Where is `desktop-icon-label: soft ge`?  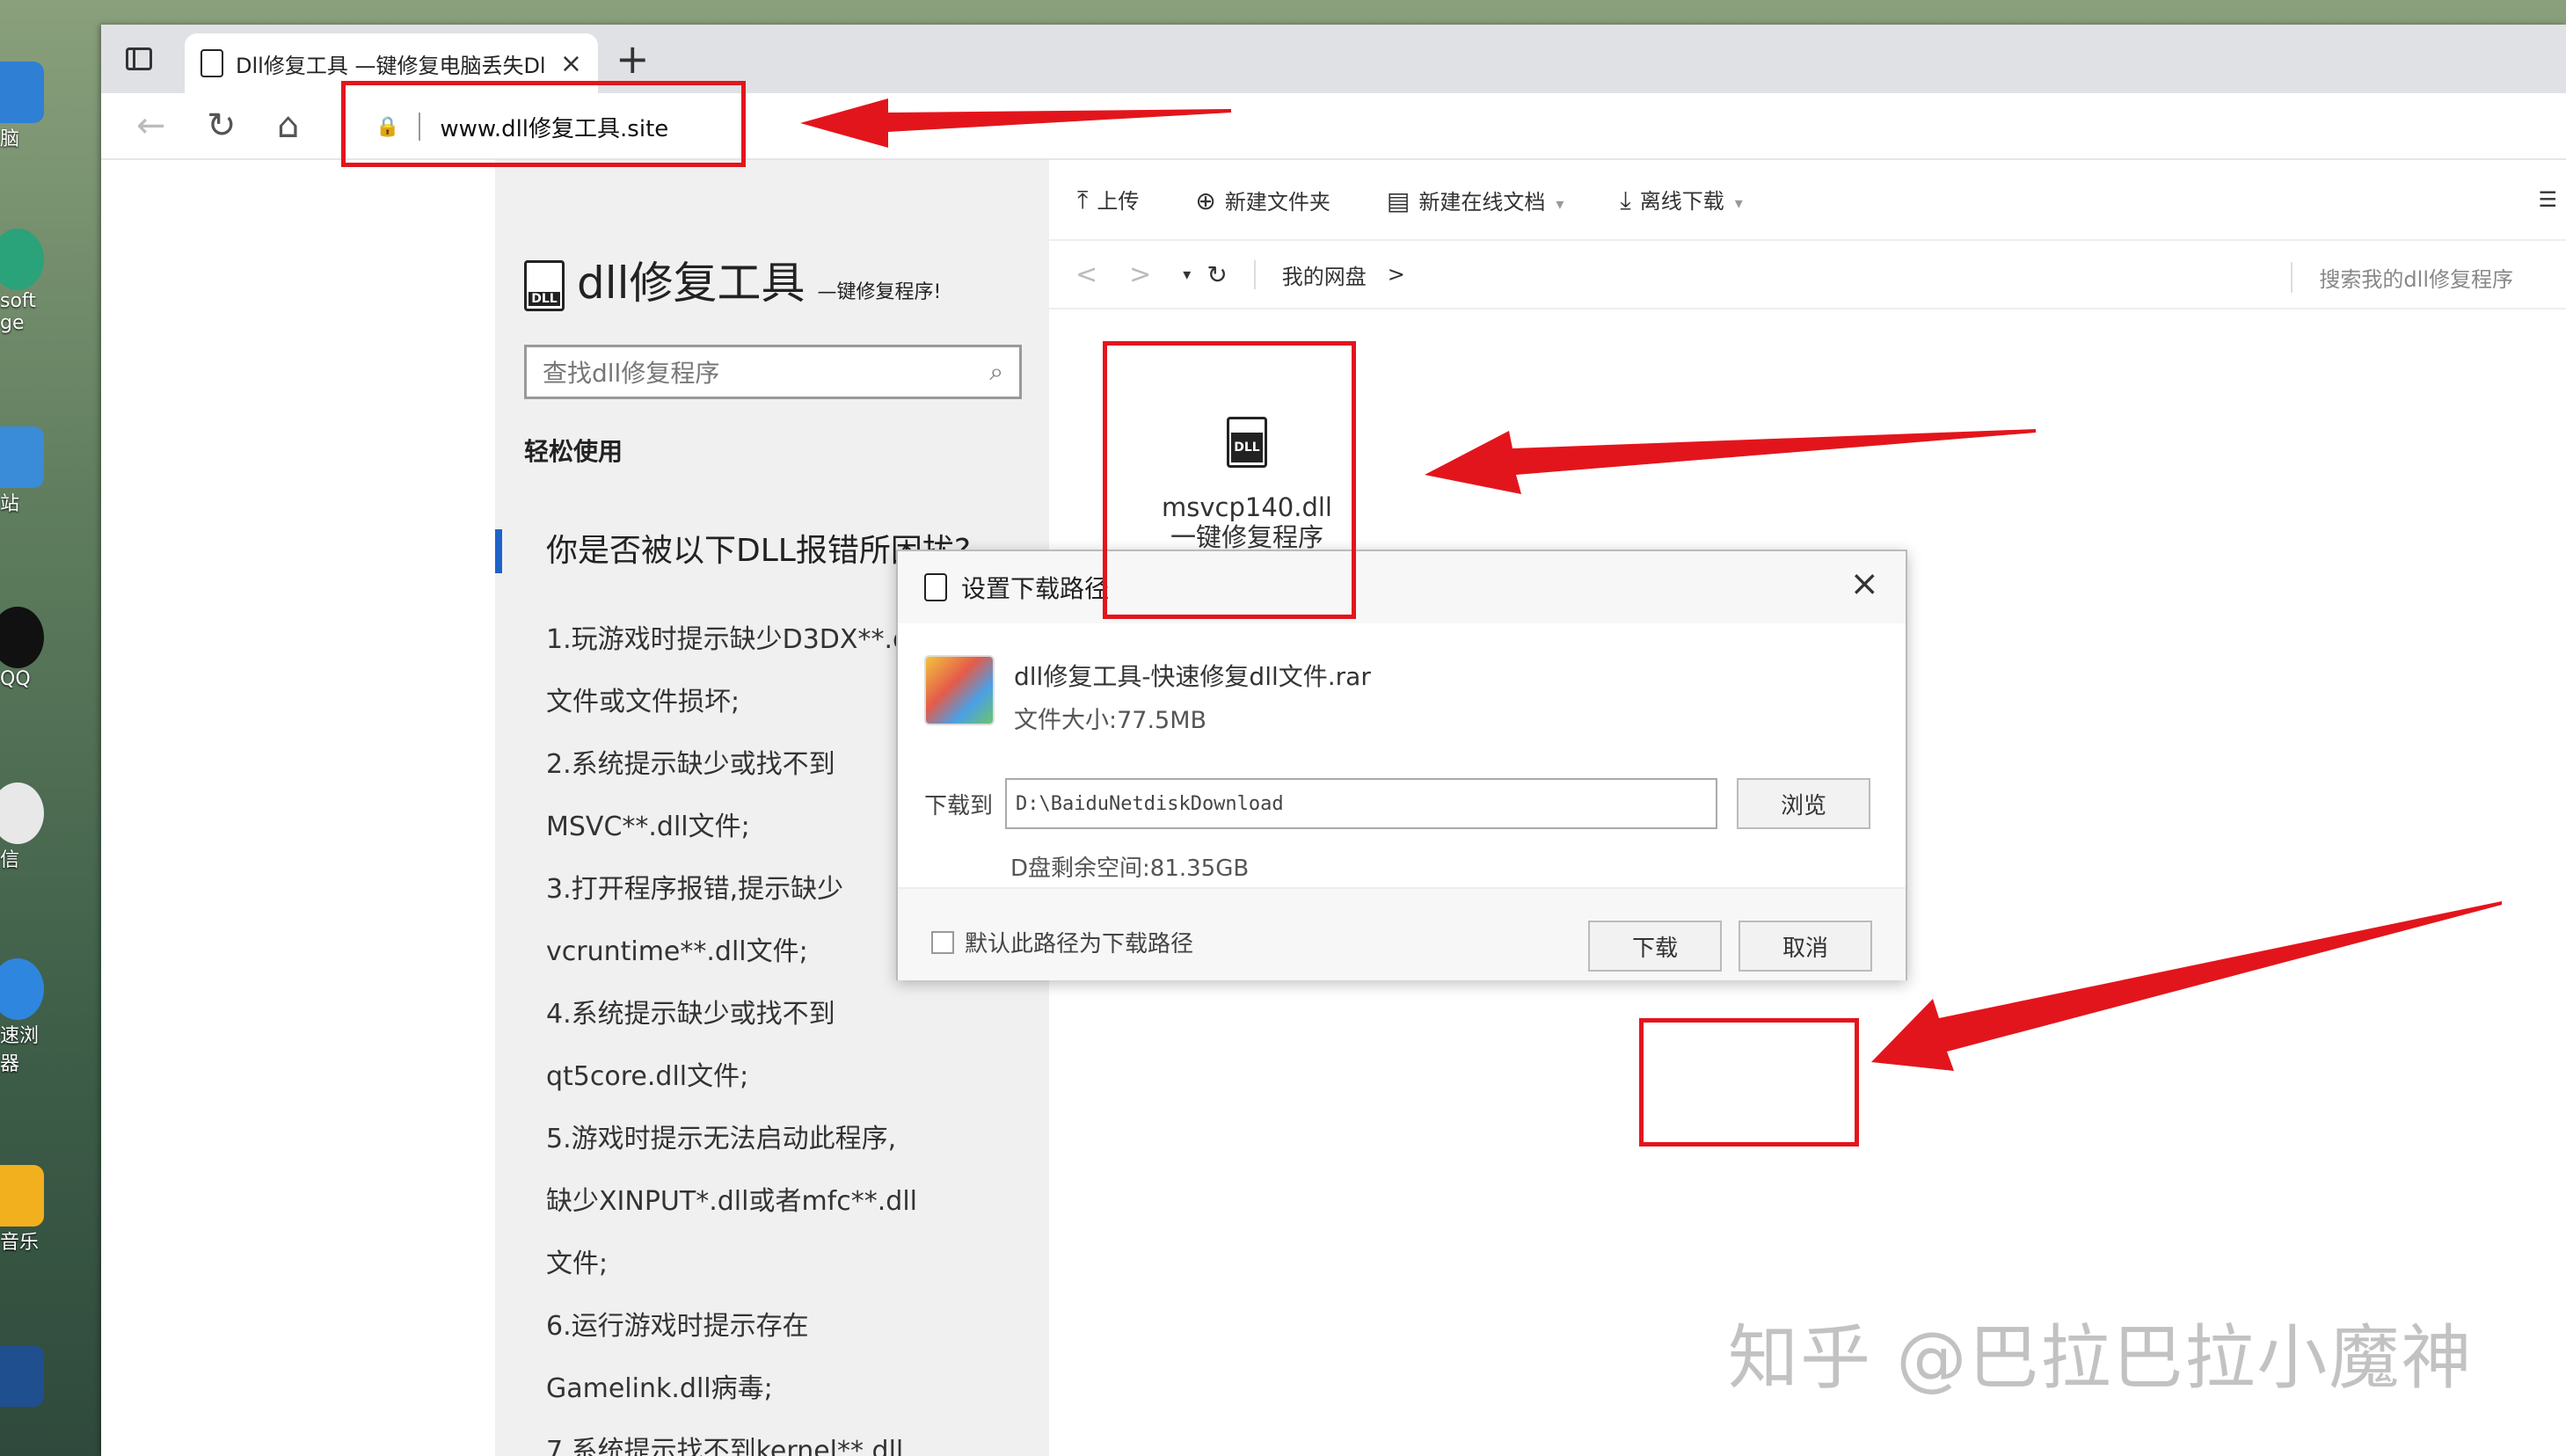 desktop-icon-label: soft ge is located at coordinates (18, 312).